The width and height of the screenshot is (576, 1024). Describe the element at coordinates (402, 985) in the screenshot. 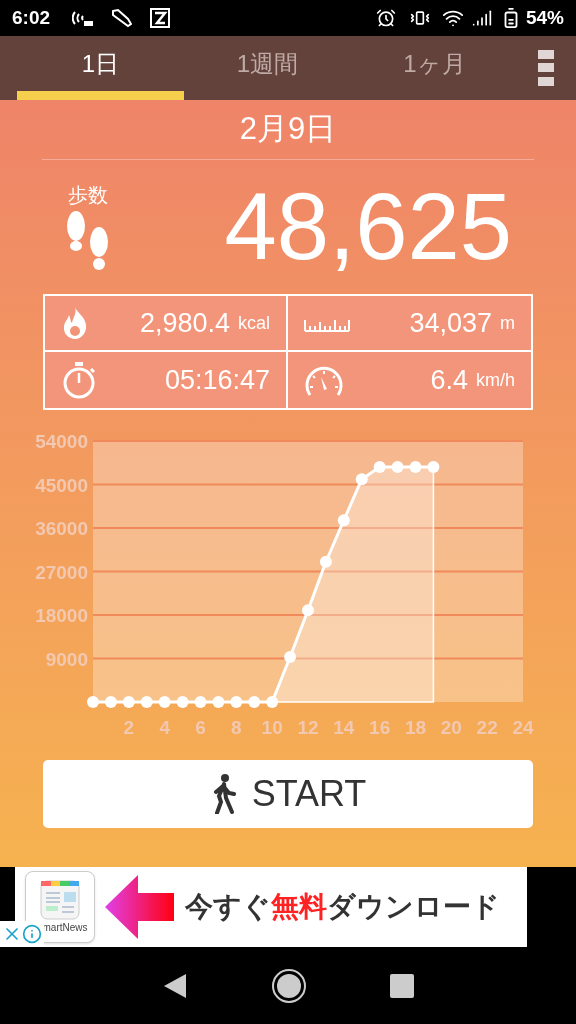

I see `recents-icon` at that location.